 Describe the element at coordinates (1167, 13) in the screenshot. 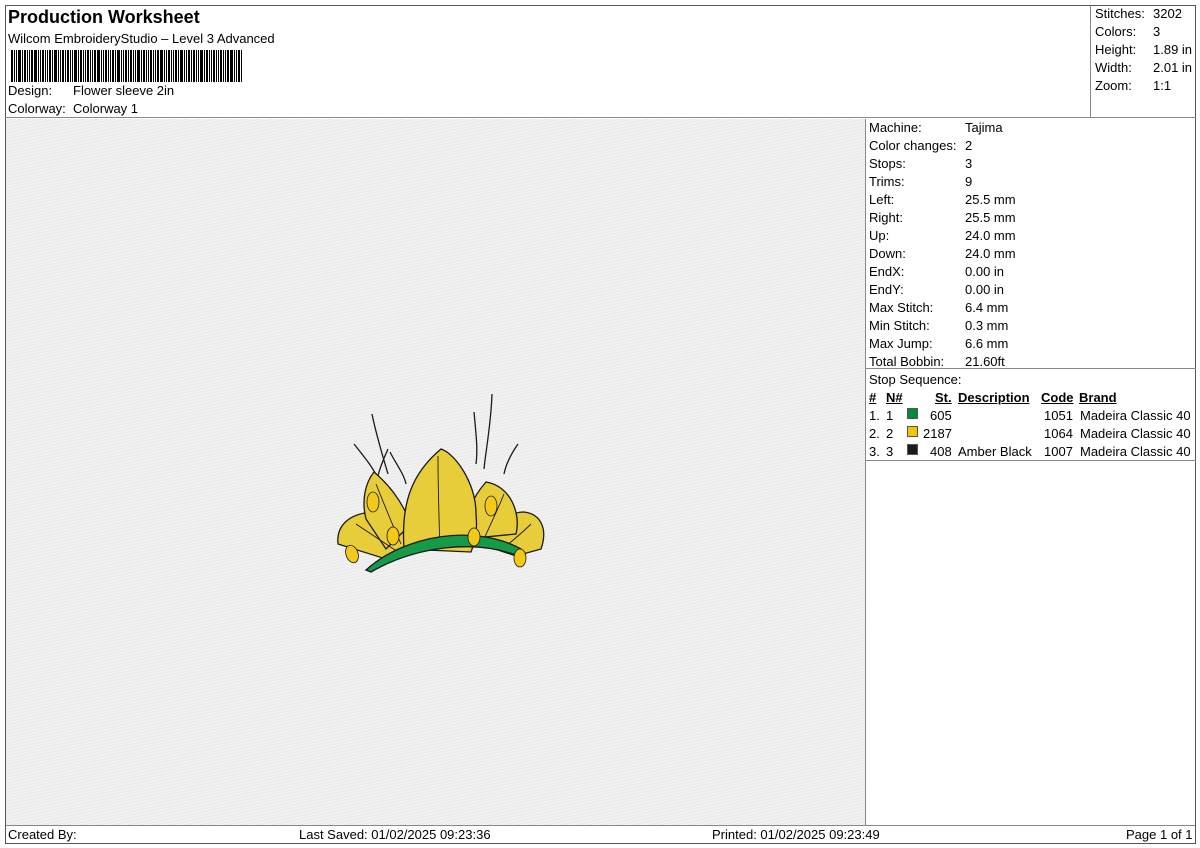

I see `summary-value: 3202` at that location.